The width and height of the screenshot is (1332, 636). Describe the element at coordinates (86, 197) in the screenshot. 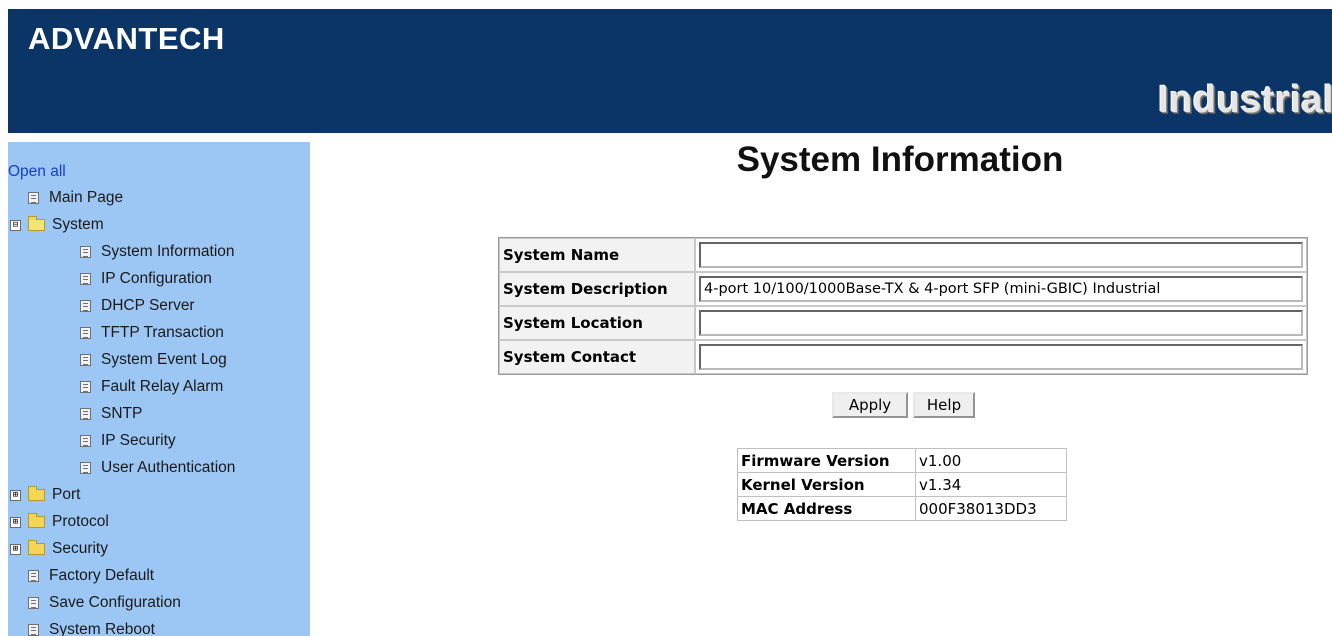

I see `sidebar-item-label: Main Page` at that location.